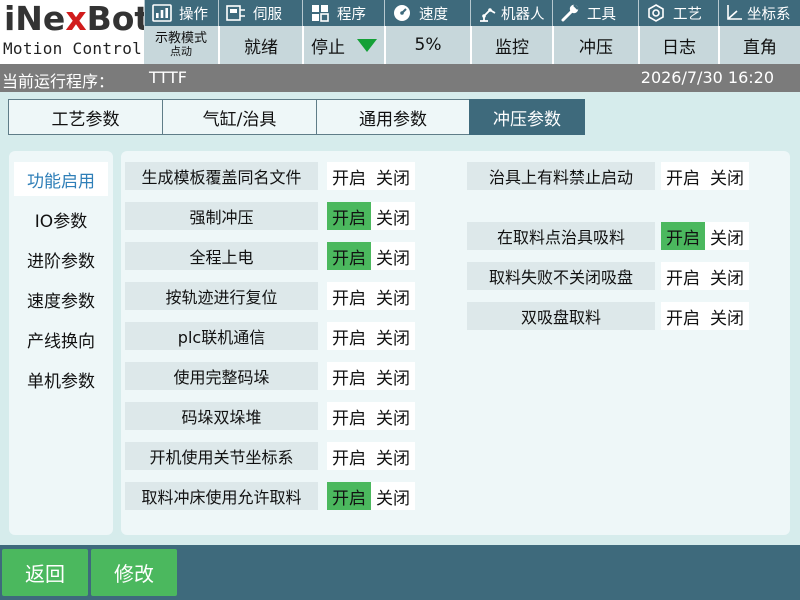 Image resolution: width=800 pixels, height=600 pixels. Describe the element at coordinates (328, 47) in the screenshot. I see `stop-label: 停止` at that location.